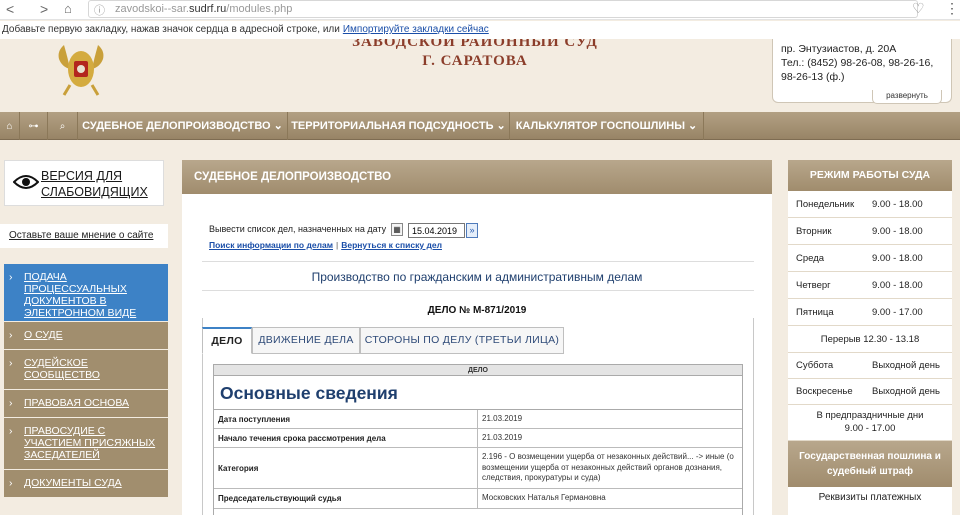  What do you see at coordinates (10, 9) in the screenshot?
I see `back-arrow-icon: <` at bounding box center [10, 9].